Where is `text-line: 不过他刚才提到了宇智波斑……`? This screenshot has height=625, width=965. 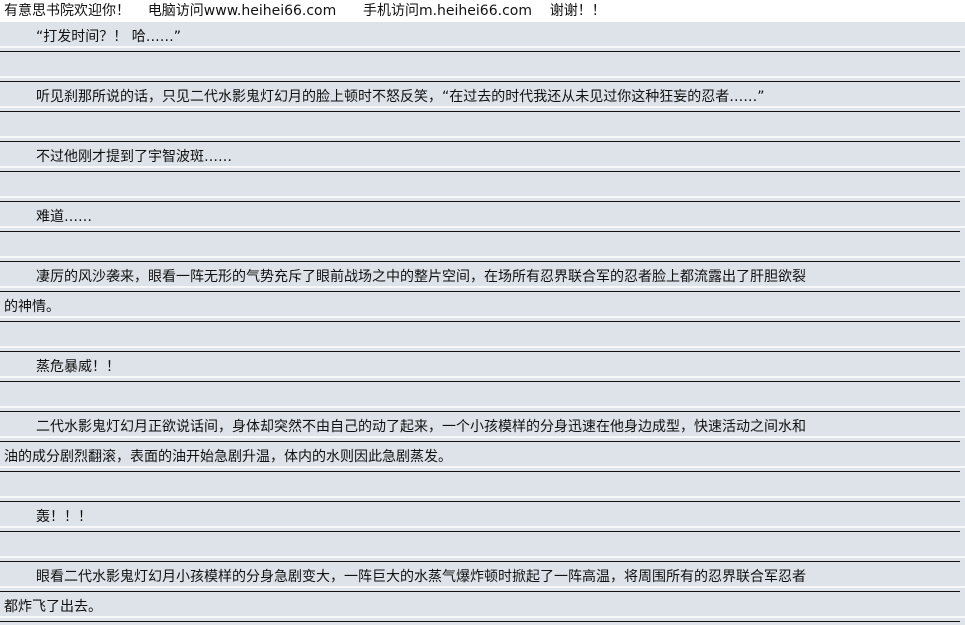
text-line: 不过他刚才提到了宇智波斑…… is located at coordinates (480, 157).